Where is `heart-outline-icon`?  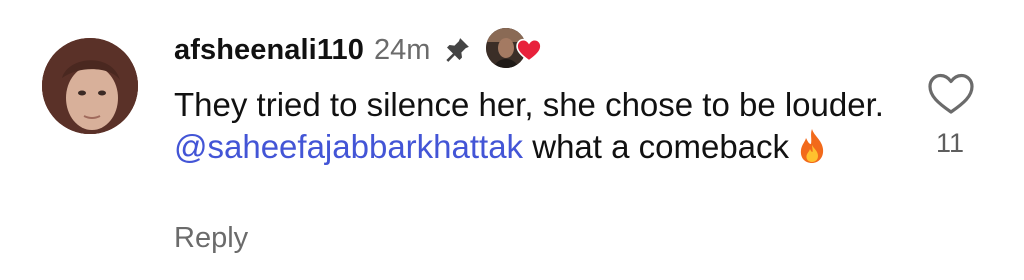
heart-outline-icon is located at coordinates (951, 93).